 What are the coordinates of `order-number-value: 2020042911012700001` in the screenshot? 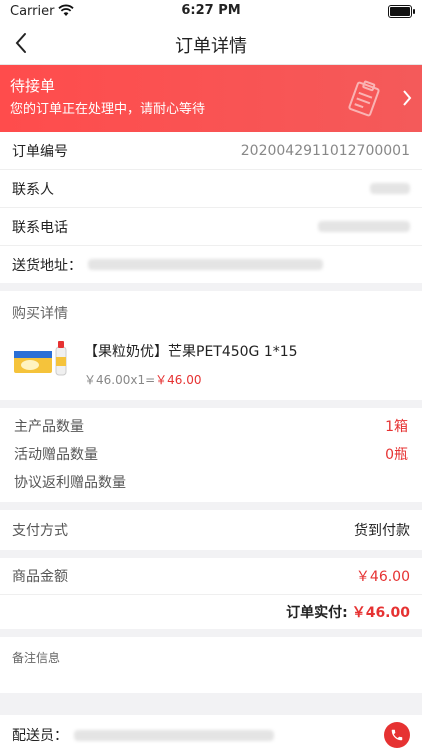 It's located at (325, 150).